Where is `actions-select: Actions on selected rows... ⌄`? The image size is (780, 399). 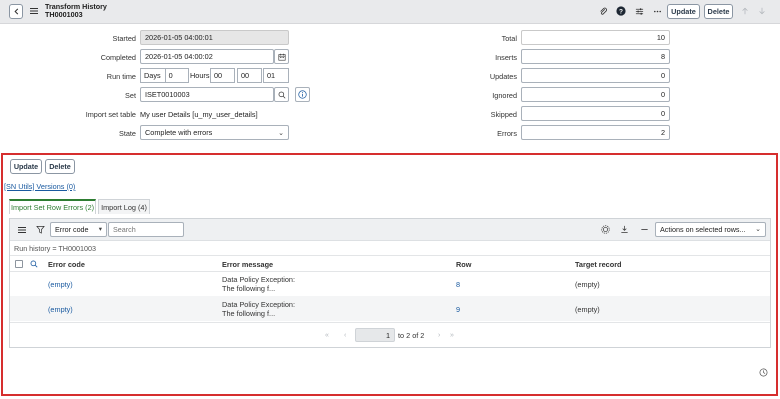 actions-select: Actions on selected rows... ⌄ is located at coordinates (710, 229).